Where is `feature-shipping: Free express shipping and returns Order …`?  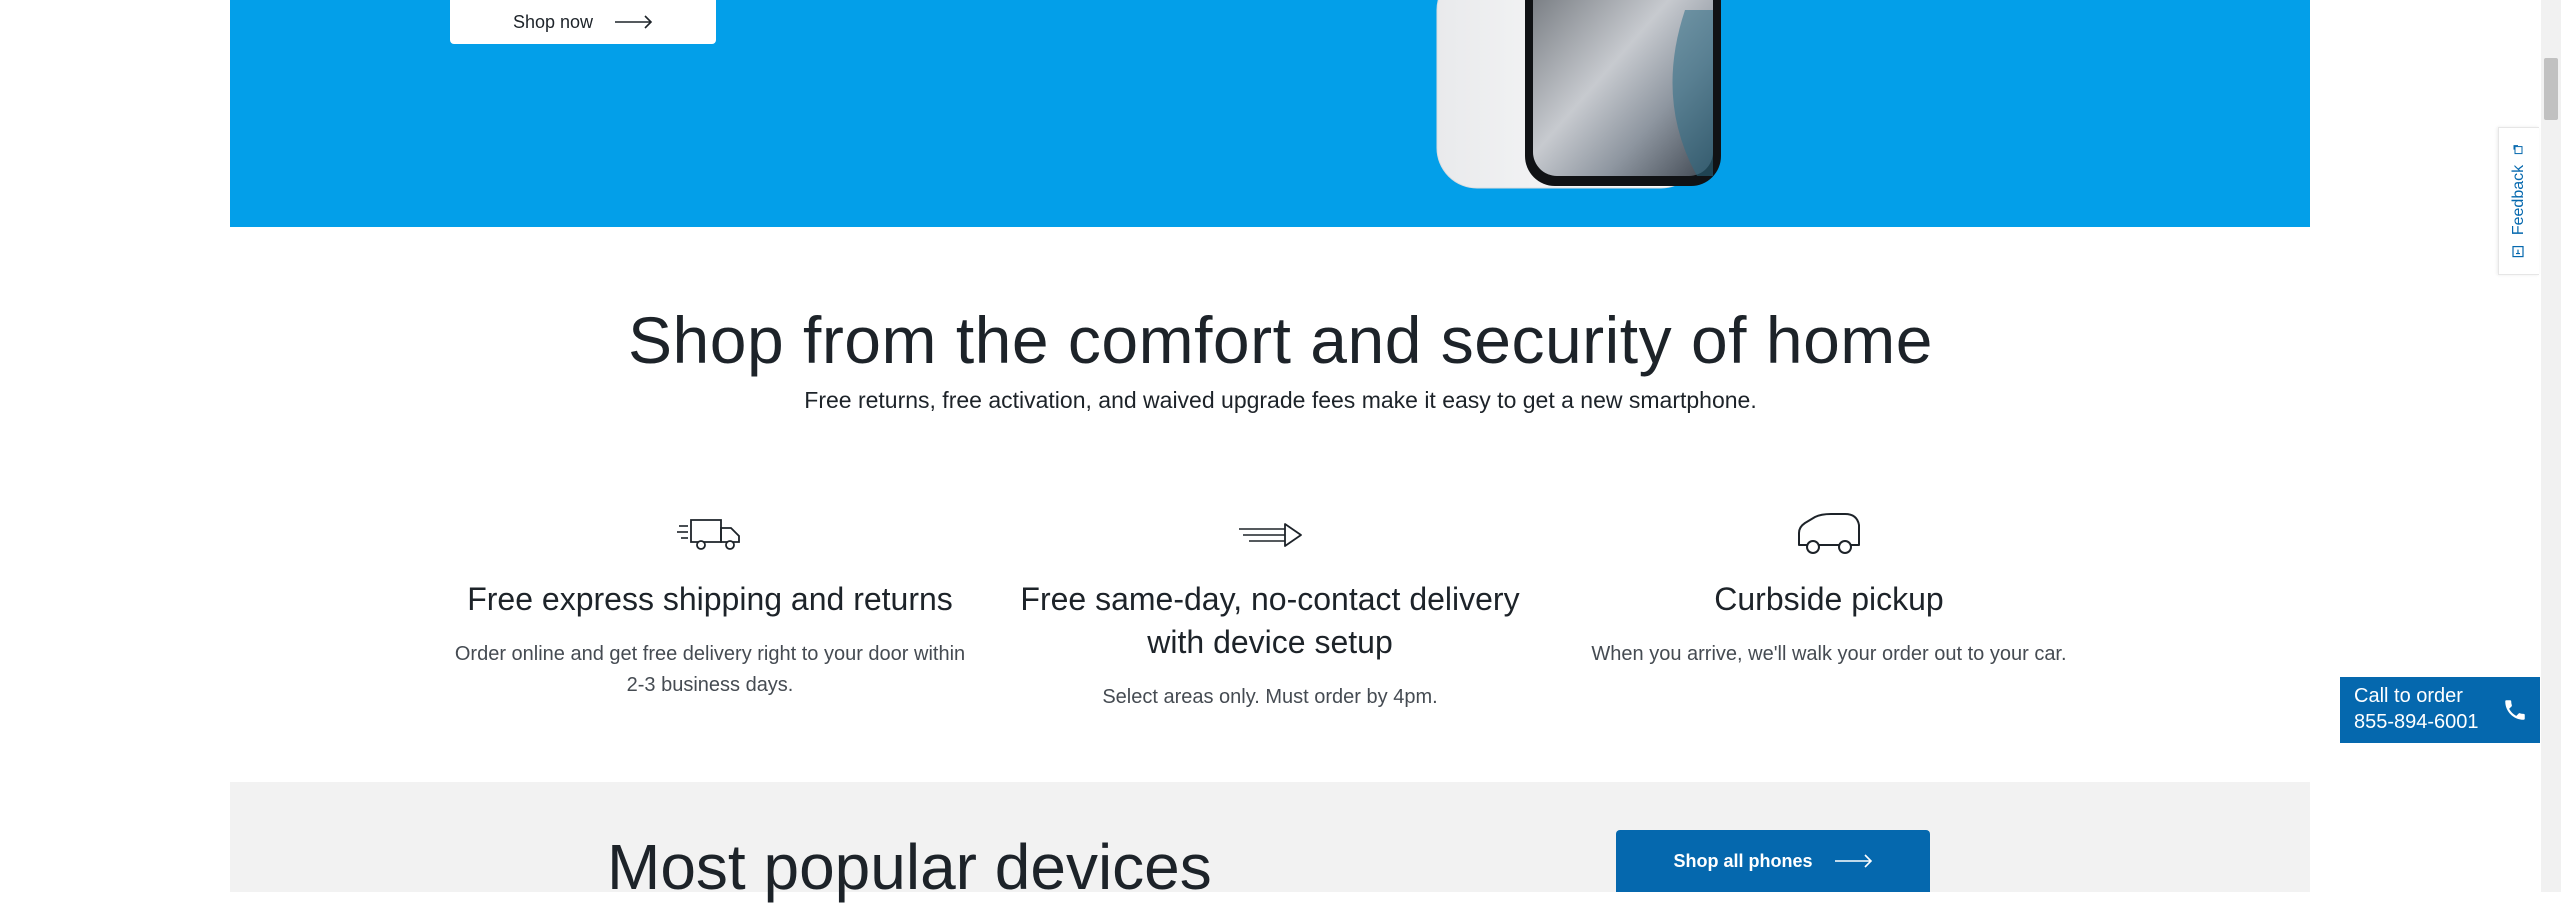 feature-shipping: Free express shipping and returns Order … is located at coordinates (710, 605).